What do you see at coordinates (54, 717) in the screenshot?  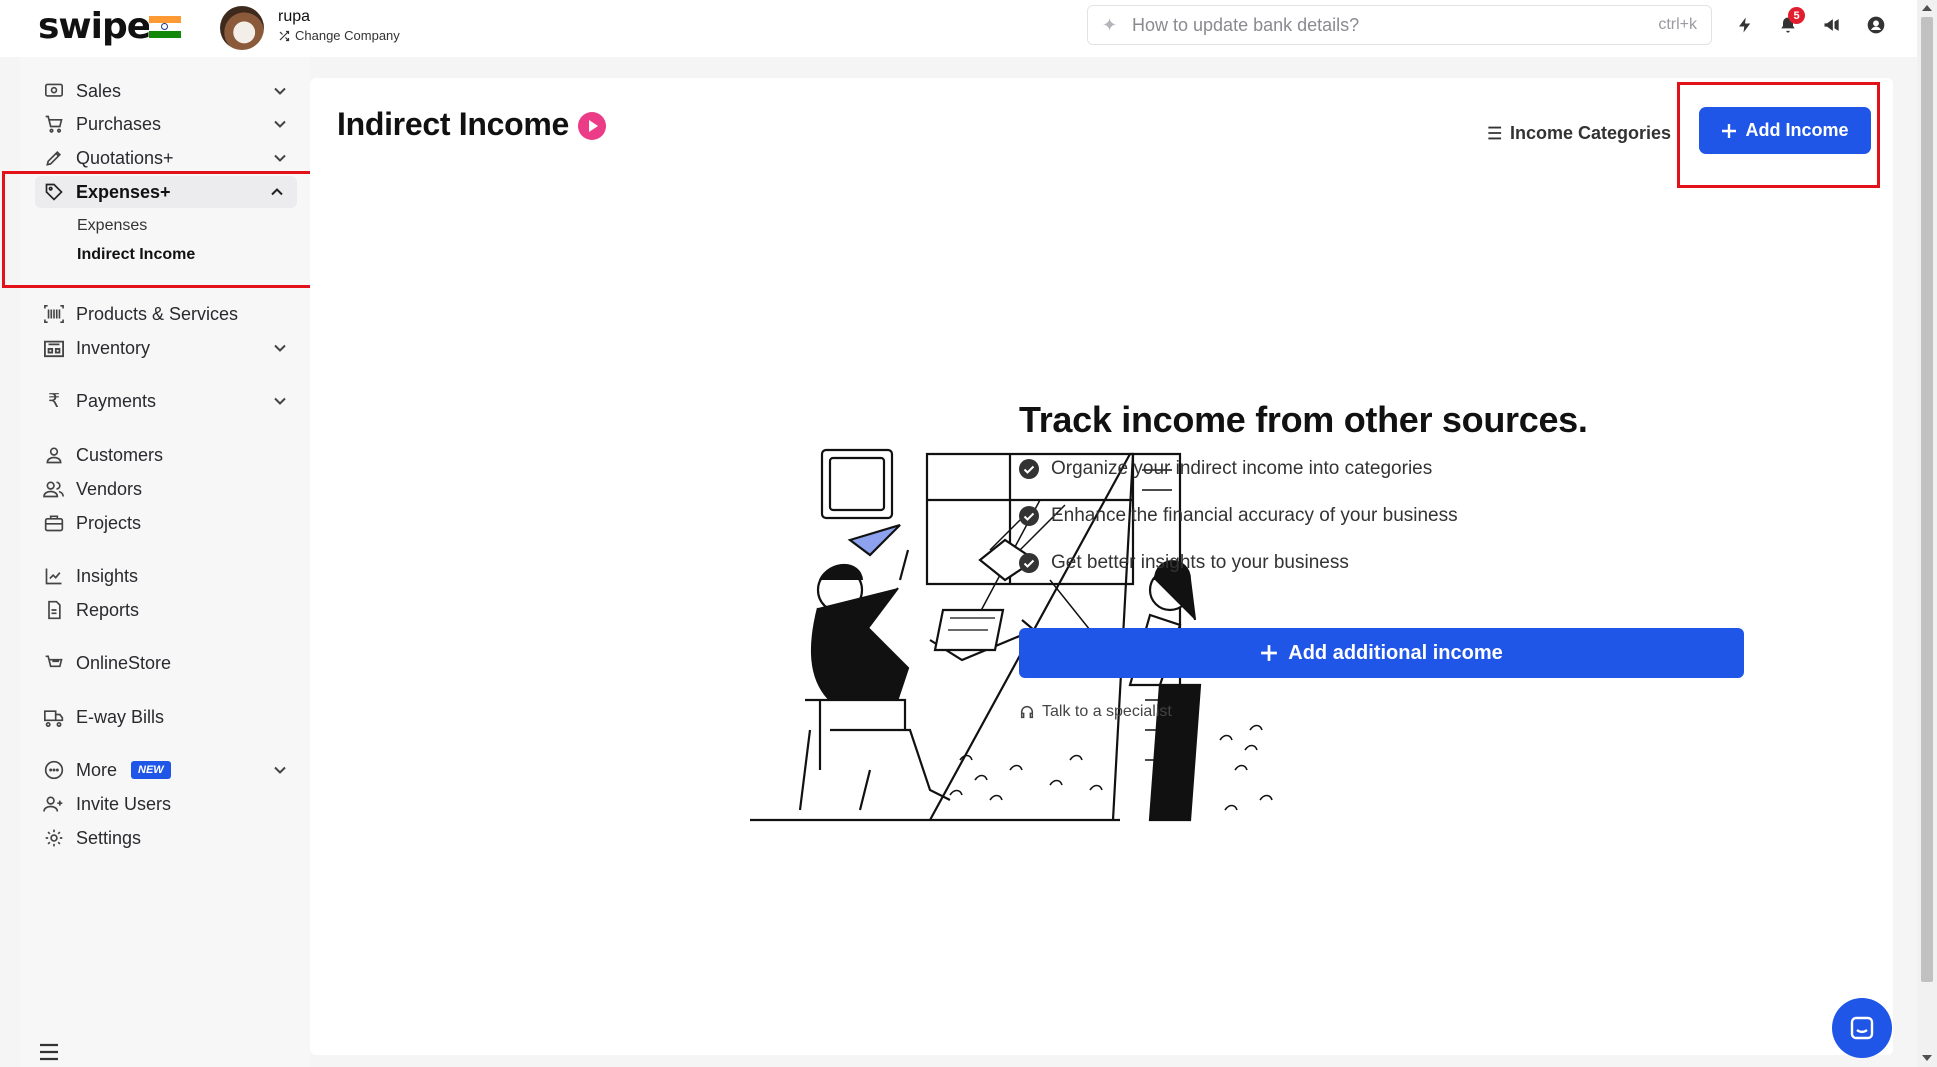 I see `truck-icon` at bounding box center [54, 717].